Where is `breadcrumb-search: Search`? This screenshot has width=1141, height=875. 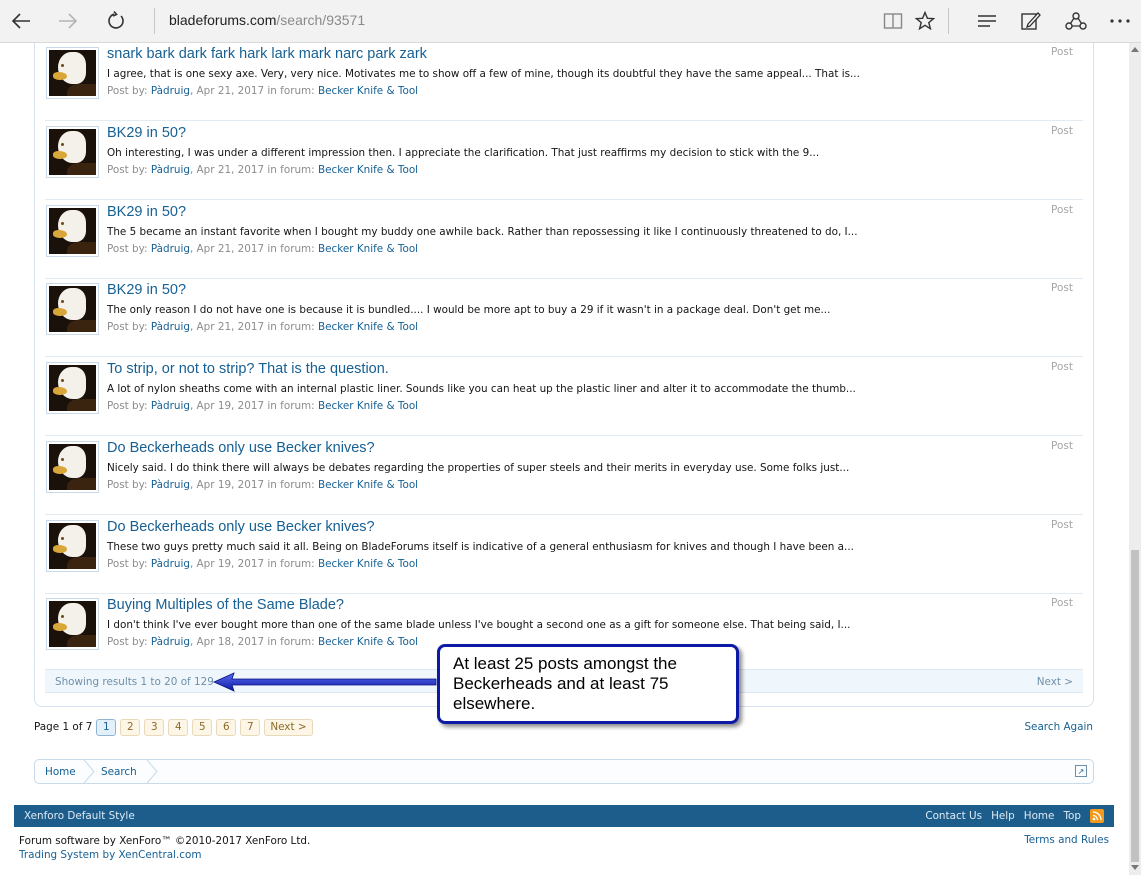
breadcrumb-search: Search is located at coordinates (119, 771).